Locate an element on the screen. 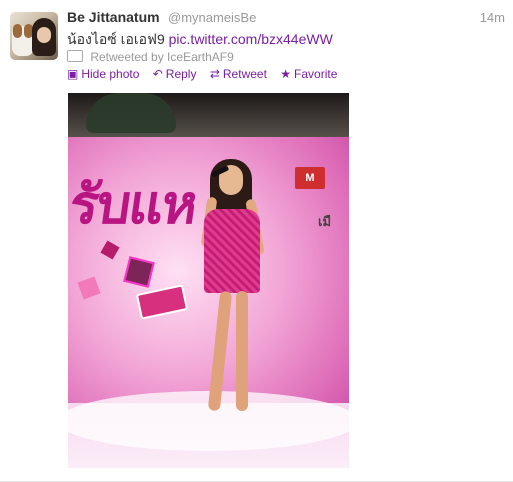 This screenshot has height=482, width=513. photo-side-text: เมื is located at coordinates (325, 221).